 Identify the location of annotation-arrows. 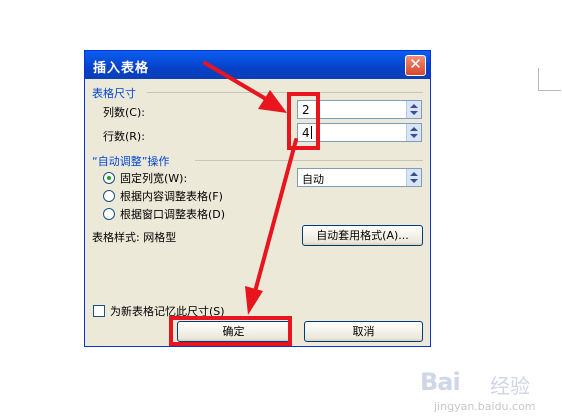
(250, 188).